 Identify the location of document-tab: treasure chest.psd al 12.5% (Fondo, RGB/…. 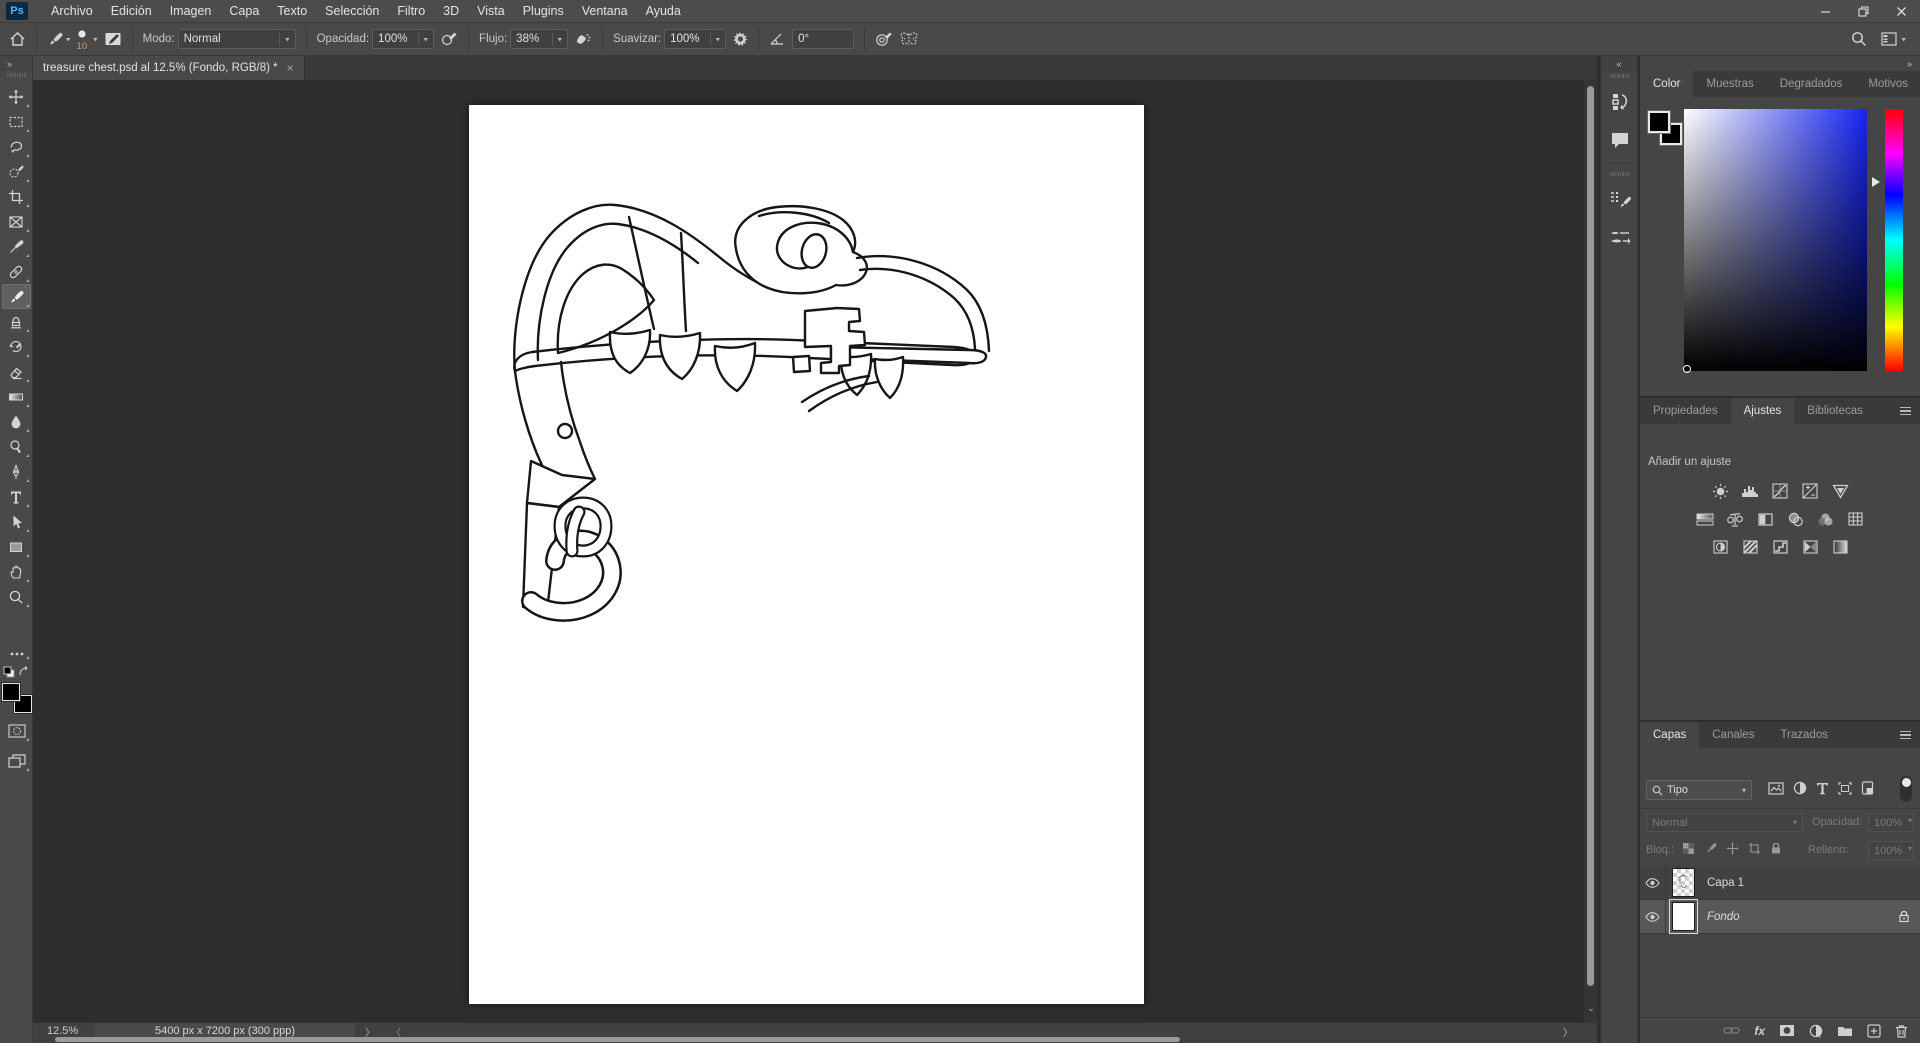
(169, 68).